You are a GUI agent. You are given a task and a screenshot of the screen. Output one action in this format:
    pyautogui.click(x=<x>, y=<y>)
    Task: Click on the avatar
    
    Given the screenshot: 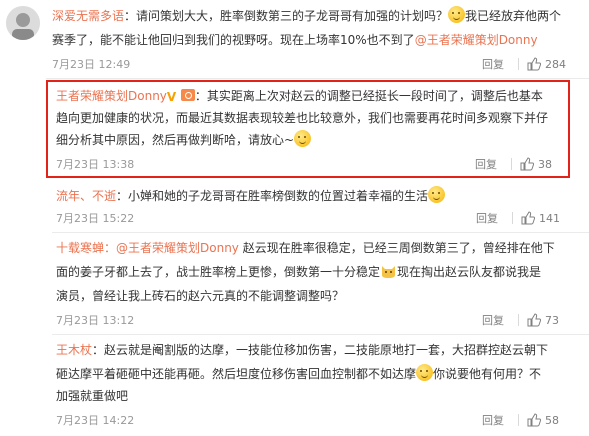 What is the action you would take?
    pyautogui.click(x=23, y=23)
    